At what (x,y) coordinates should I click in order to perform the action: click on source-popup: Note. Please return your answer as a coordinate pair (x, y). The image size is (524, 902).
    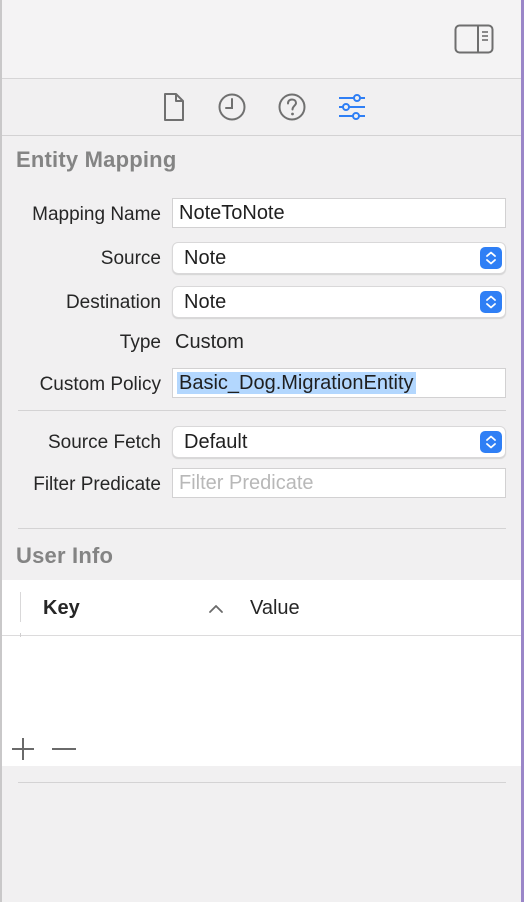
    Looking at the image, I should click on (339, 258).